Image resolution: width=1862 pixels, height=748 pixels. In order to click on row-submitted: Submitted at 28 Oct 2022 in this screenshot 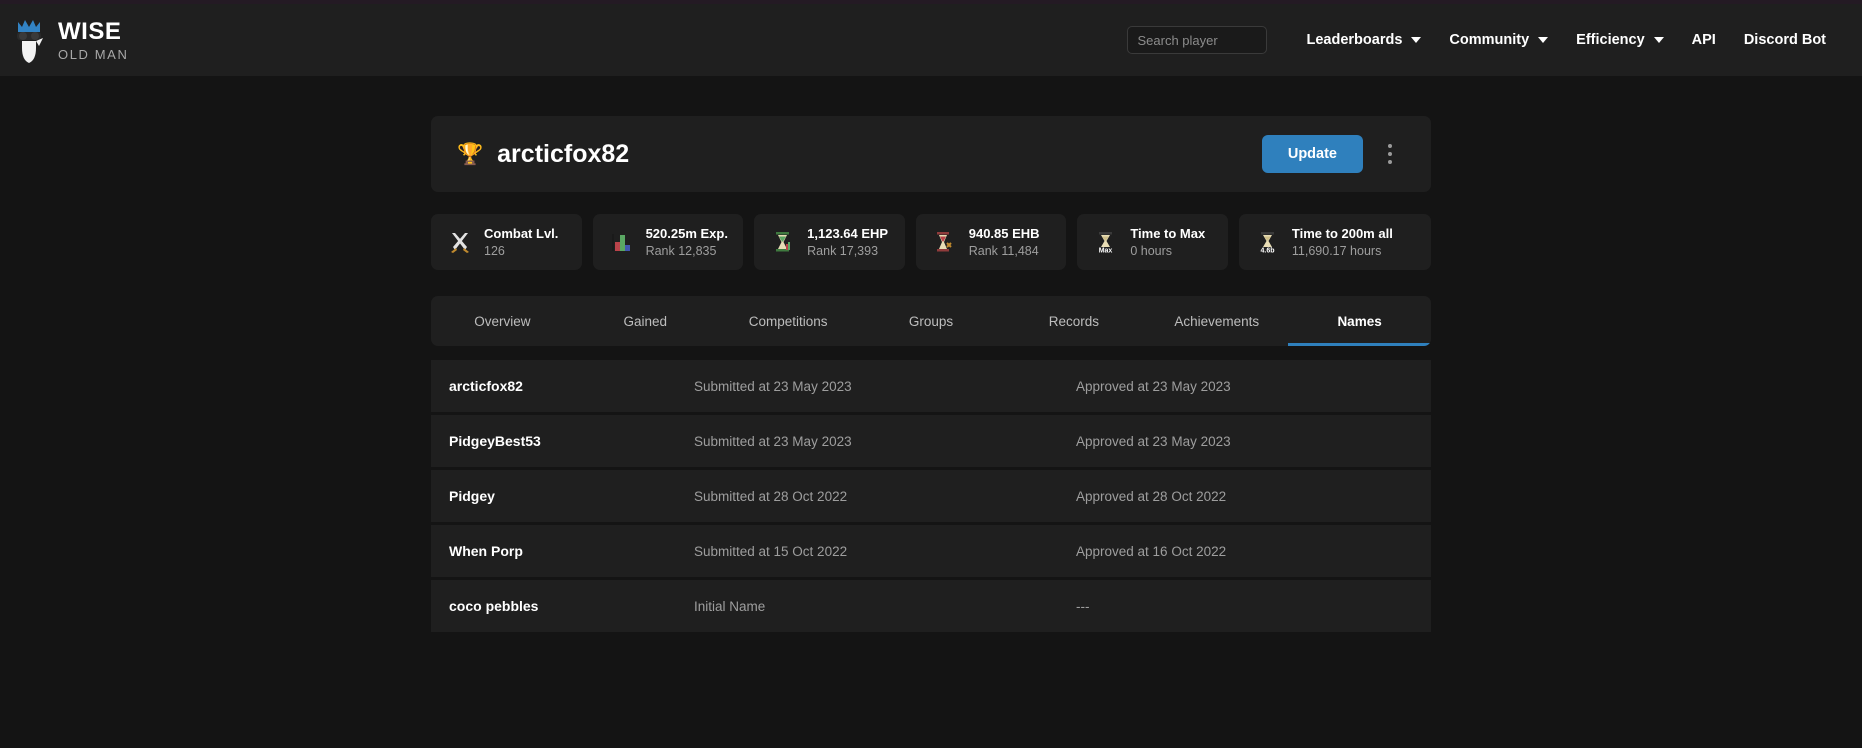, I will do `click(771, 496)`.